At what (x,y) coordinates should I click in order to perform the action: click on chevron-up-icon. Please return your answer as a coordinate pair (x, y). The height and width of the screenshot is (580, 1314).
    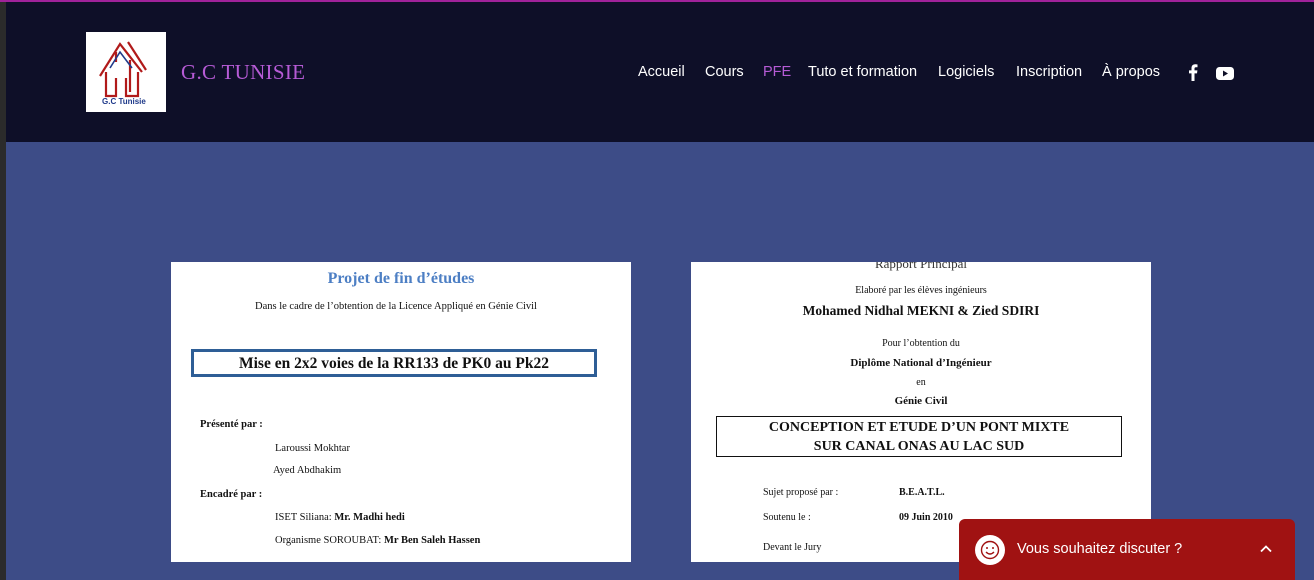
    Looking at the image, I should click on (1266, 551).